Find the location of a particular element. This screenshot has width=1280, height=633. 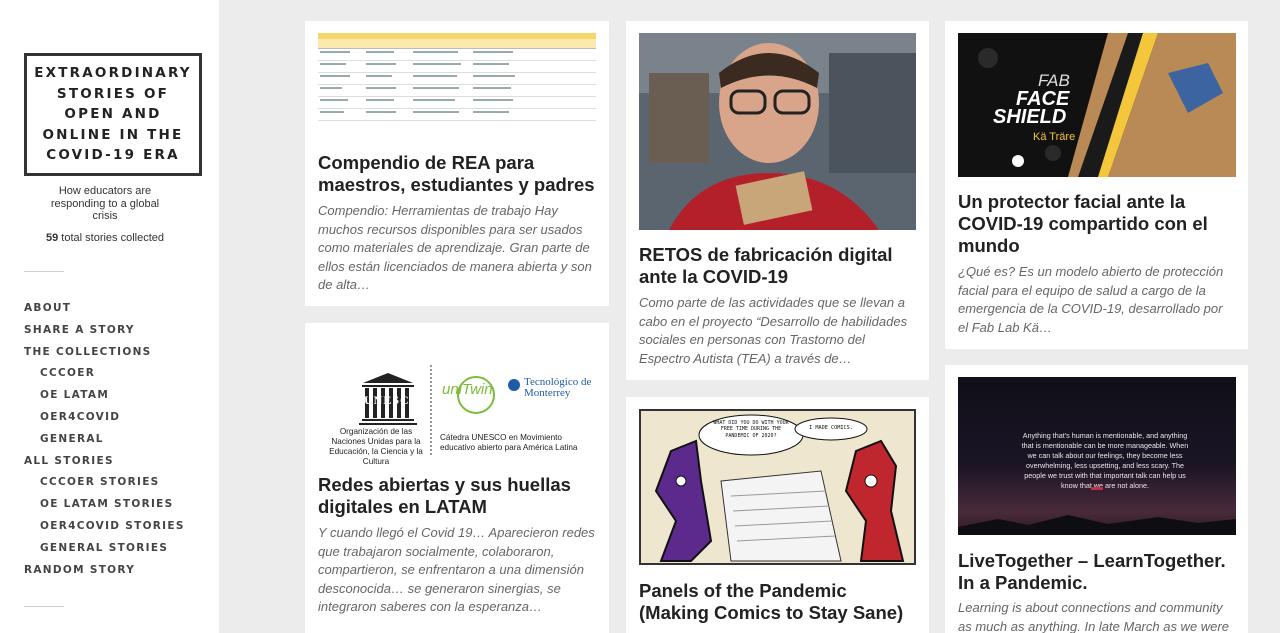

brand-word: Kä Träre is located at coordinates (1054, 137).